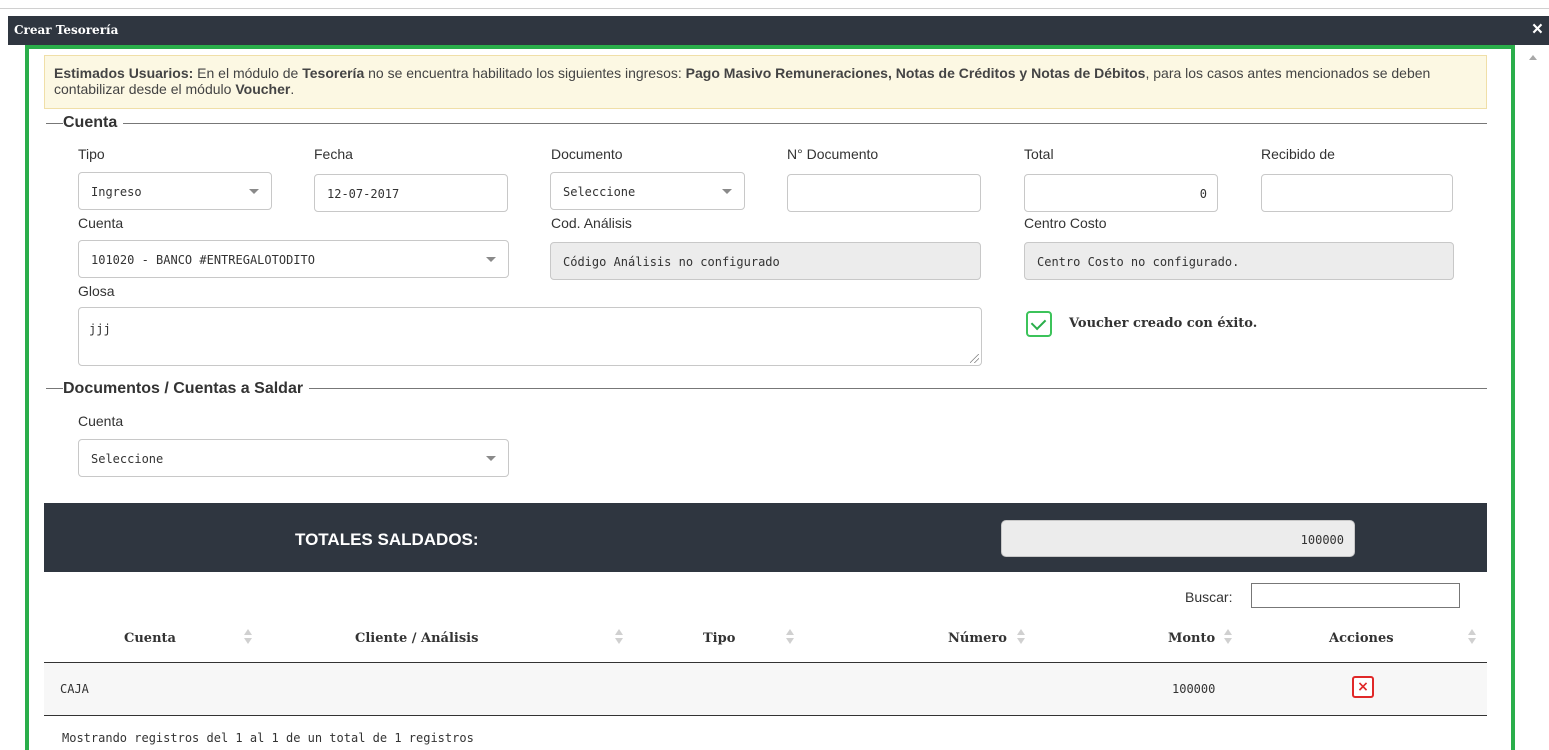 The image size is (1549, 750). I want to click on centro-costo-input: Centro Costo no configurado., so click(1239, 261).